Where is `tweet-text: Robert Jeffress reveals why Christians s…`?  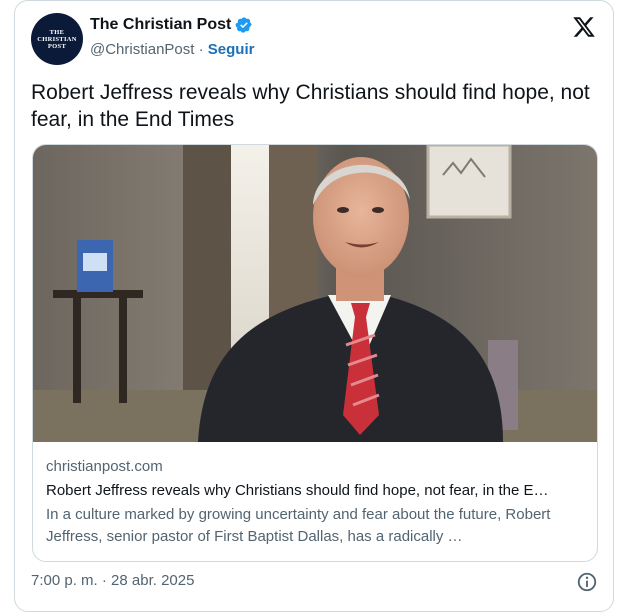 tweet-text: Robert Jeffress reveals why Christians s… is located at coordinates (310, 106).